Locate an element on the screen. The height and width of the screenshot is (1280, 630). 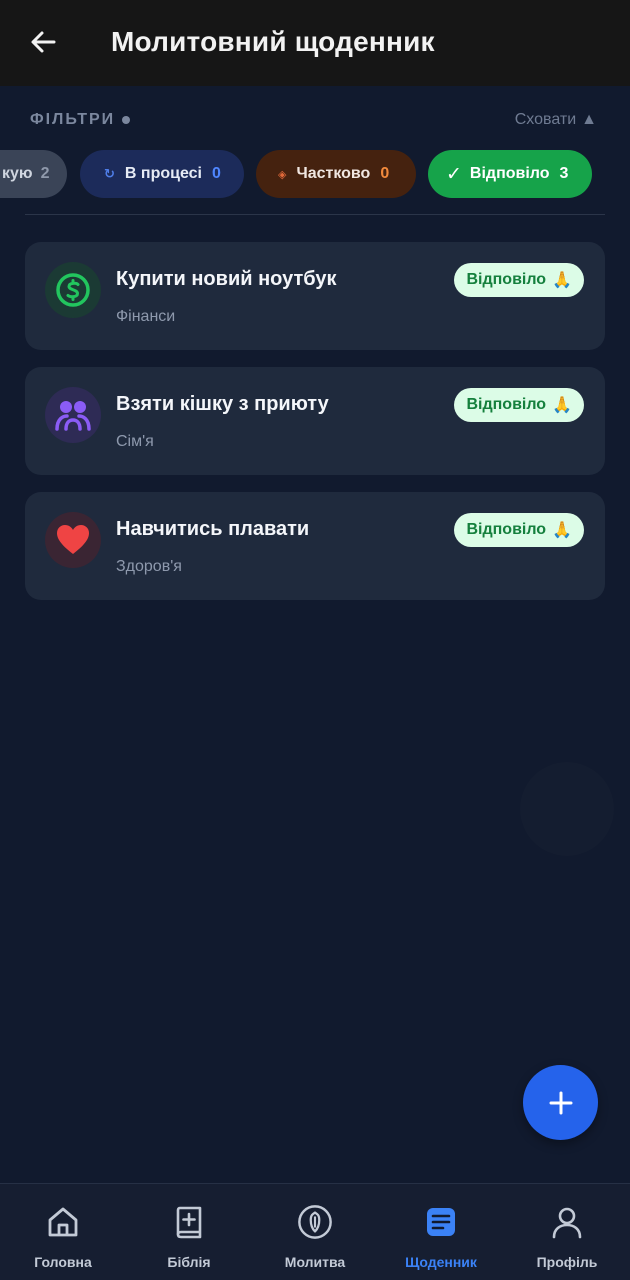
nav-item-home: Головна is located at coordinates (63, 1232).